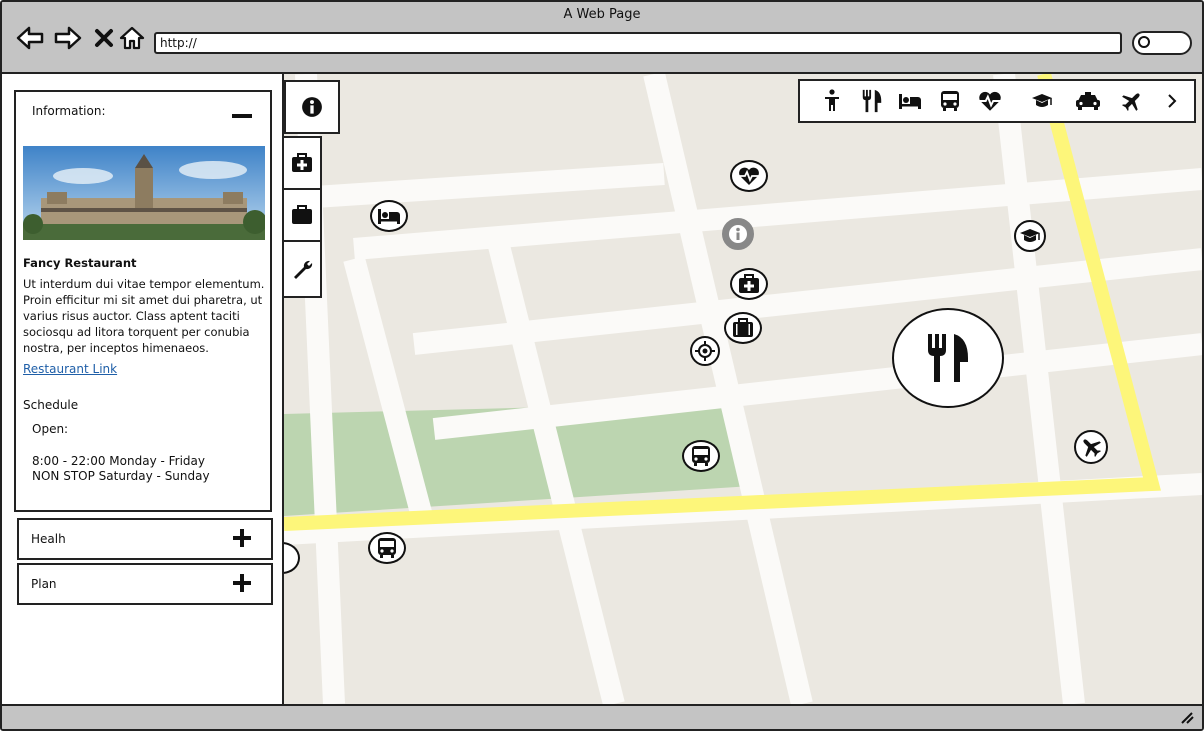  What do you see at coordinates (638, 43) in the screenshot?
I see `address-bar: http://` at bounding box center [638, 43].